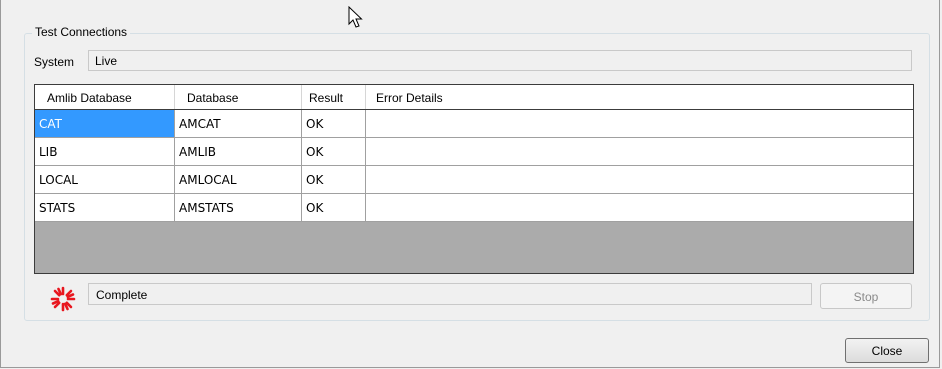 Image resolution: width=942 pixels, height=369 pixels. Describe the element at coordinates (238, 179) in the screenshot. I see `cell-database: AMLOCAL` at that location.